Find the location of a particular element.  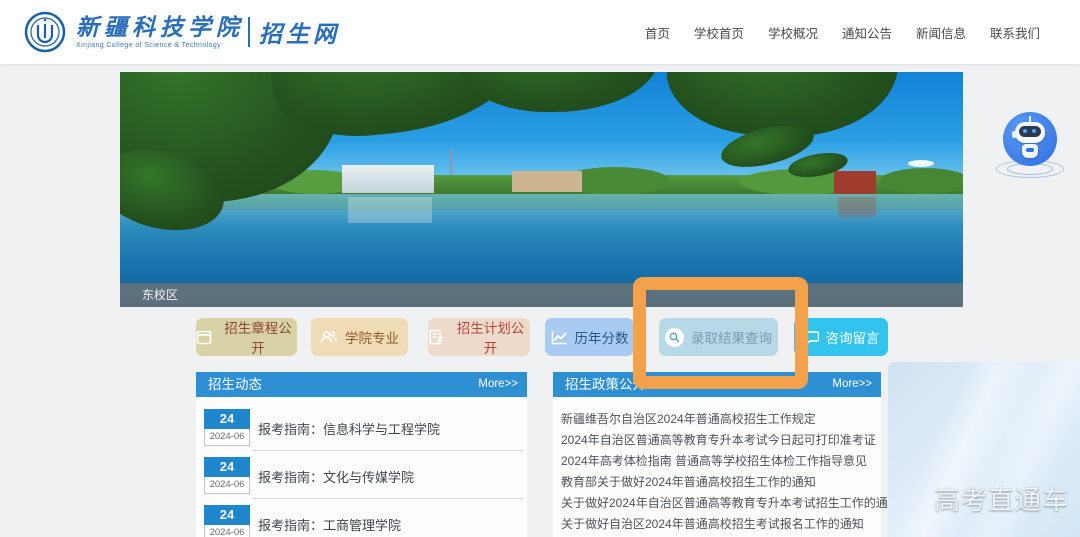

panel-news-header: 招生动态 More>> is located at coordinates (361, 384).